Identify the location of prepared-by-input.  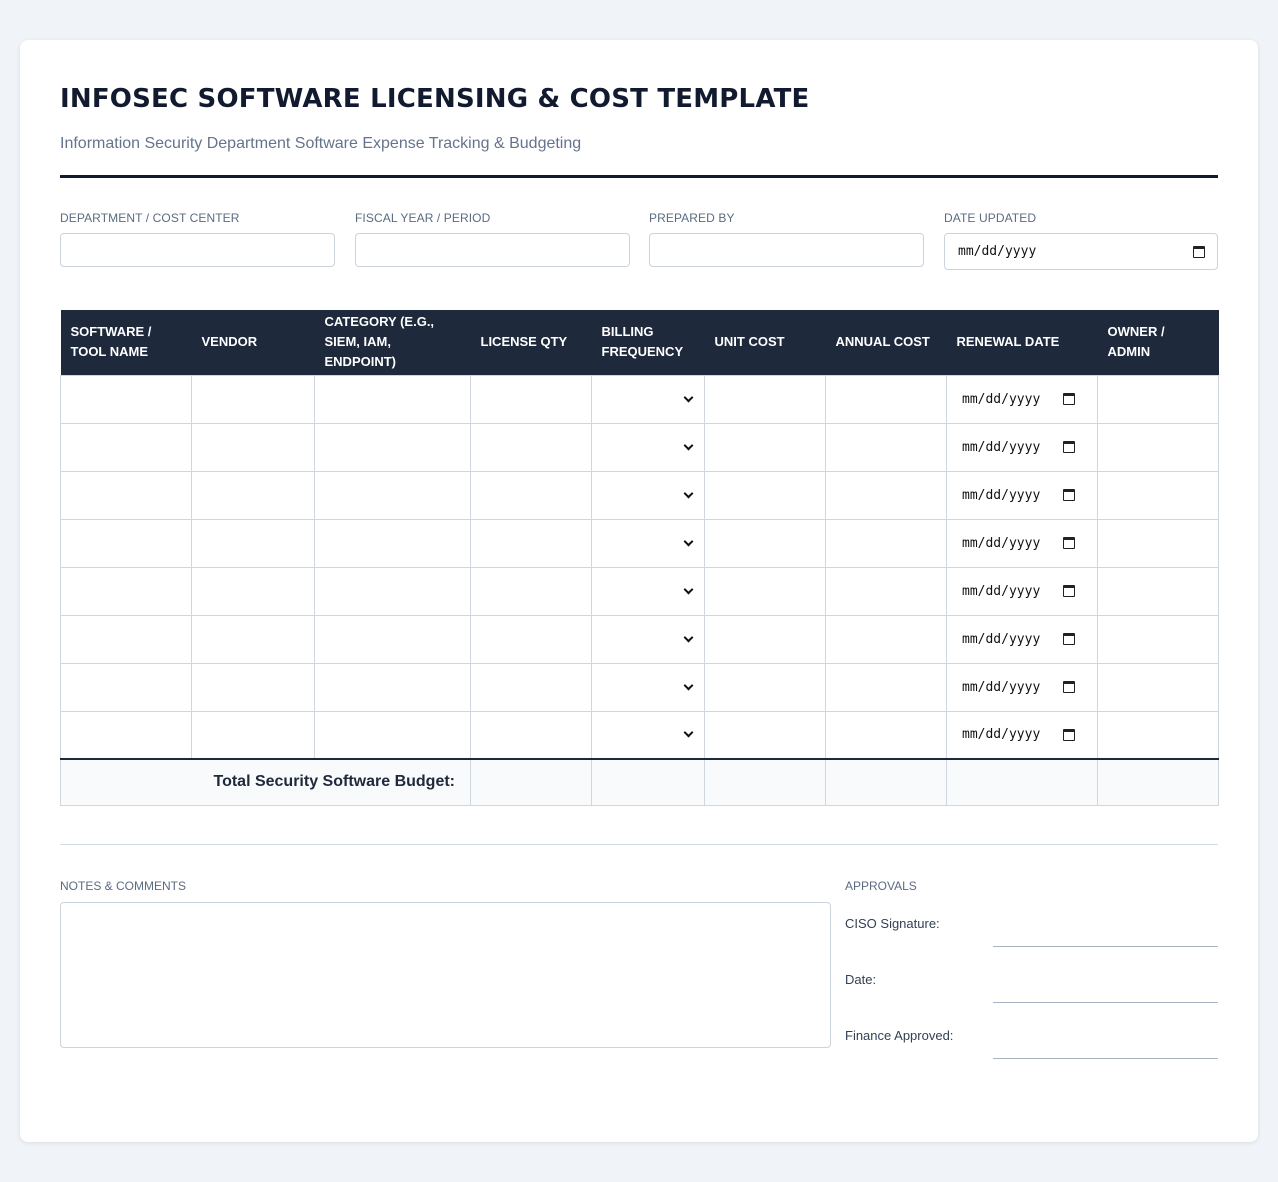
(786, 250).